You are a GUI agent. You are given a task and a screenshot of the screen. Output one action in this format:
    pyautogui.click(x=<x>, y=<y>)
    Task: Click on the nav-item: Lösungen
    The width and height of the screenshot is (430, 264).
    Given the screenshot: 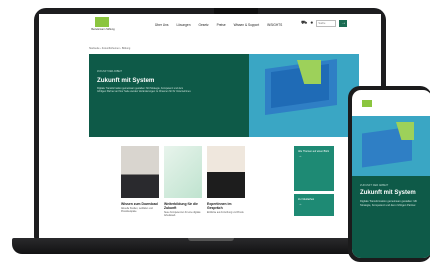 What is the action you would take?
    pyautogui.click(x=183, y=25)
    